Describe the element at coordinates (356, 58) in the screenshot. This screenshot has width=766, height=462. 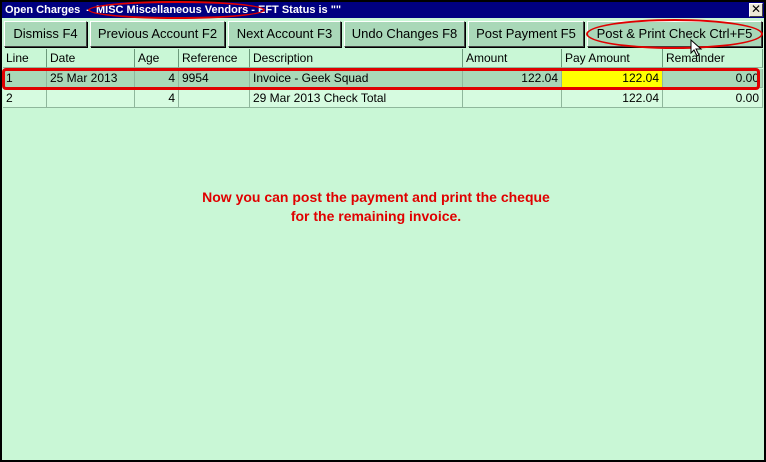
I see `column-header-description: Description` at that location.